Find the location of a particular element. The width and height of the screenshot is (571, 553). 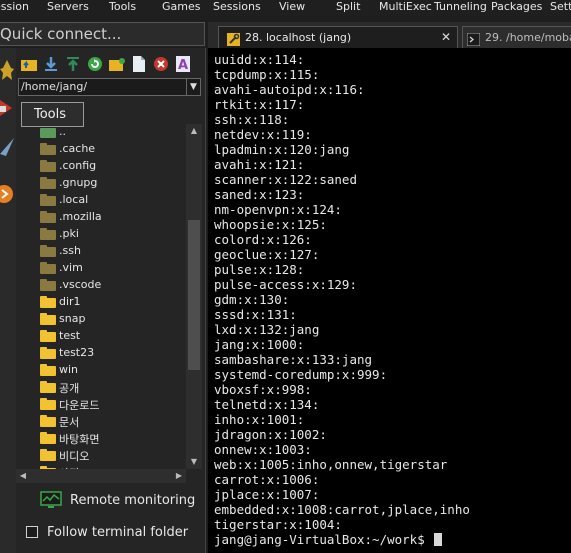

file-row: .vim is located at coordinates (113, 268).